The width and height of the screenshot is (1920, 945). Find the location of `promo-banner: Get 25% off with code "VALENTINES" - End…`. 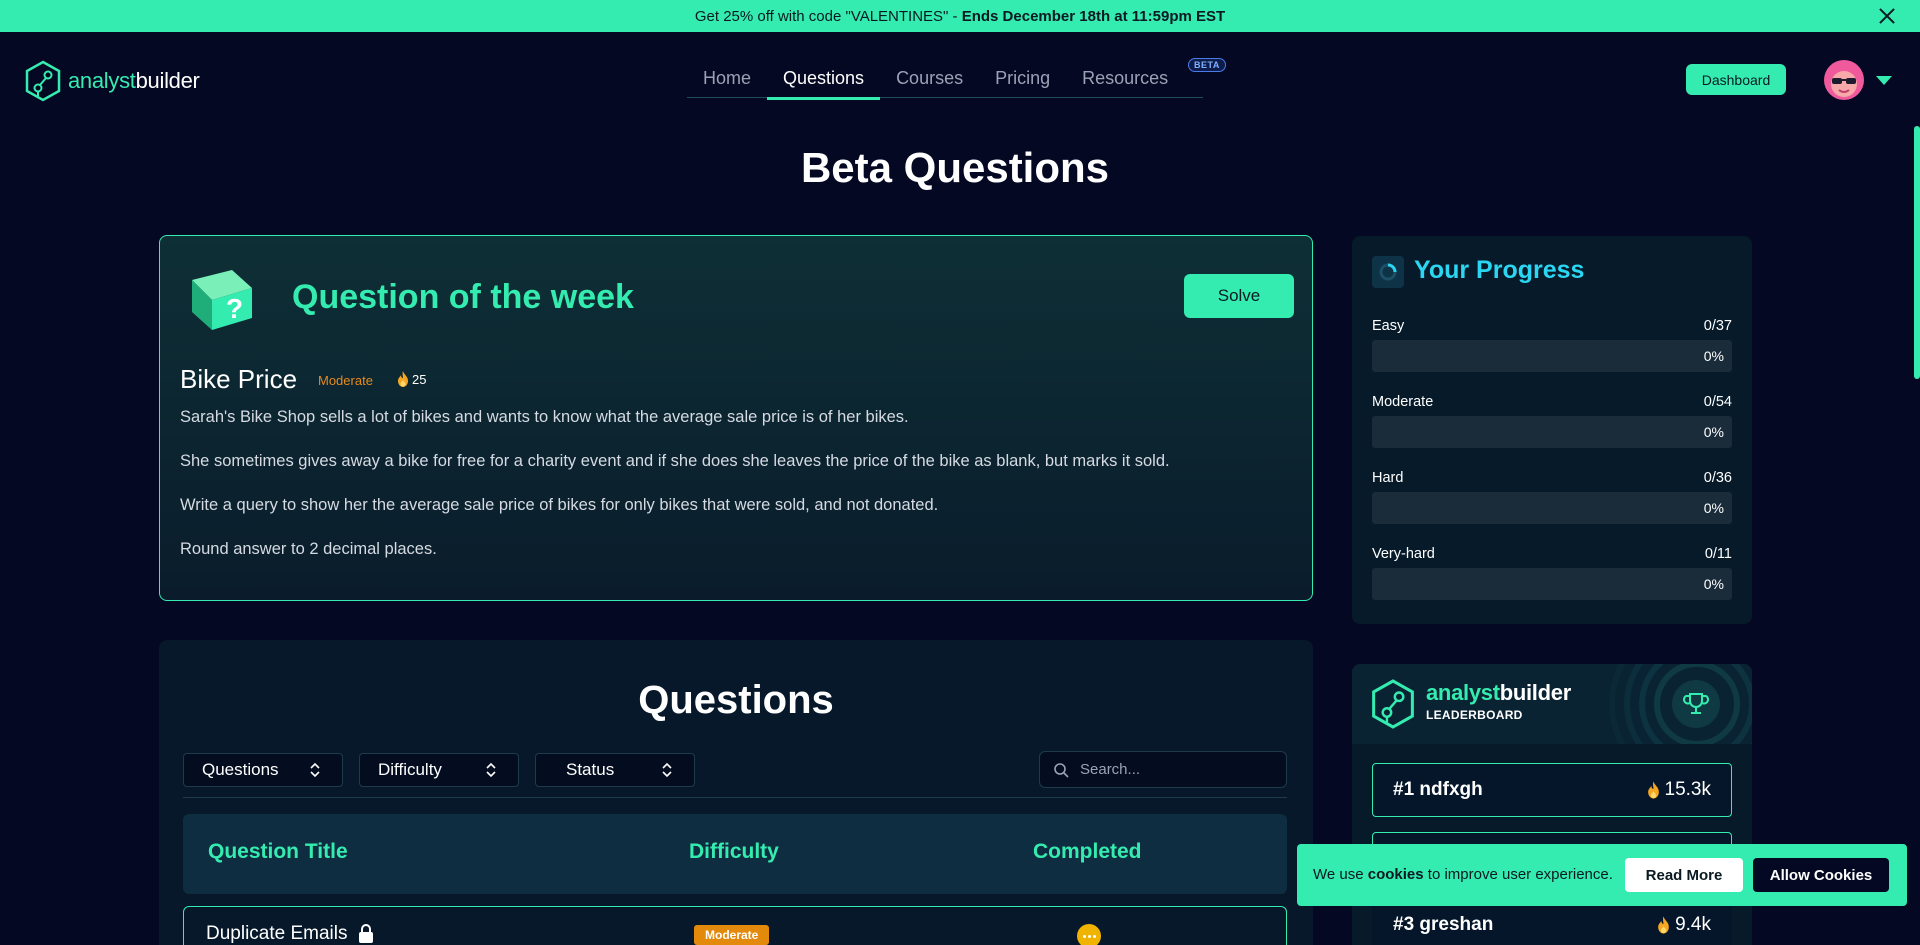

promo-banner: Get 25% off with code "VALENTINES" - End… is located at coordinates (960, 16).